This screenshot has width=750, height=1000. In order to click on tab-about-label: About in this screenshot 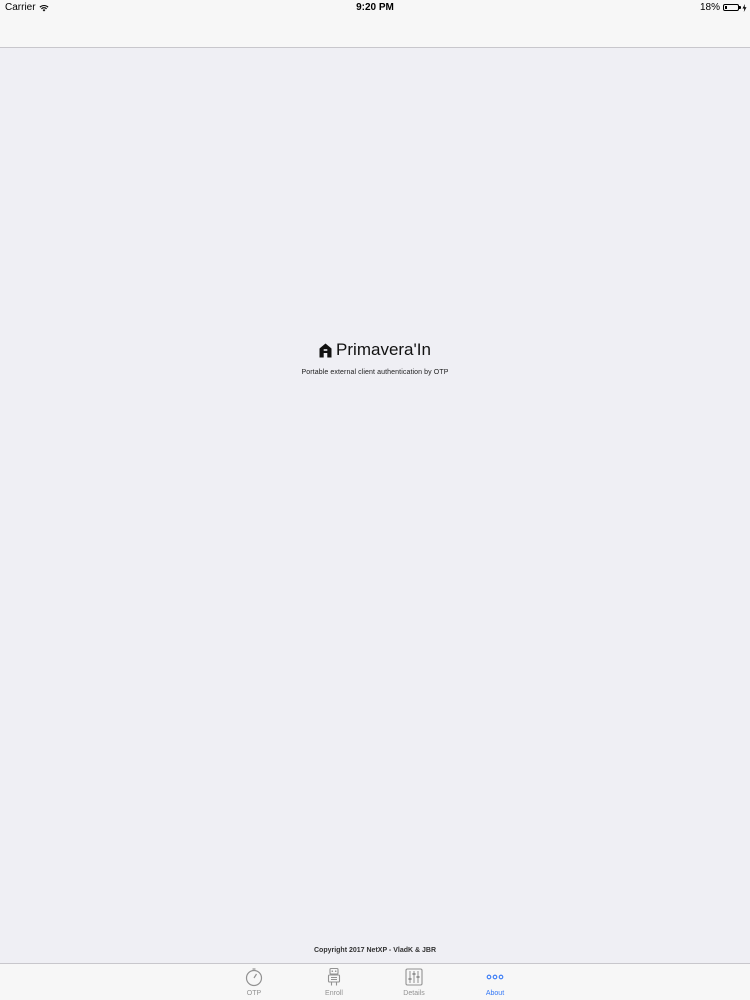, I will do `click(495, 993)`.